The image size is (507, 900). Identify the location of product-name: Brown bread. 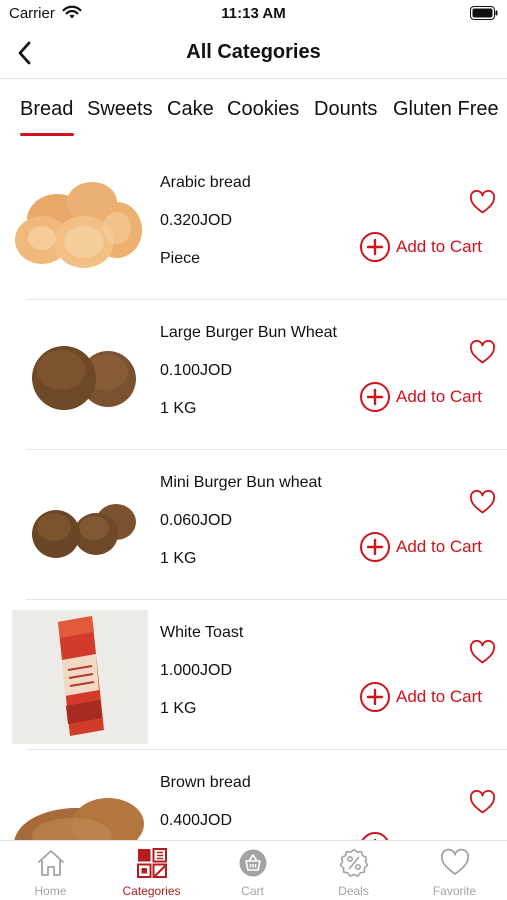
(205, 782).